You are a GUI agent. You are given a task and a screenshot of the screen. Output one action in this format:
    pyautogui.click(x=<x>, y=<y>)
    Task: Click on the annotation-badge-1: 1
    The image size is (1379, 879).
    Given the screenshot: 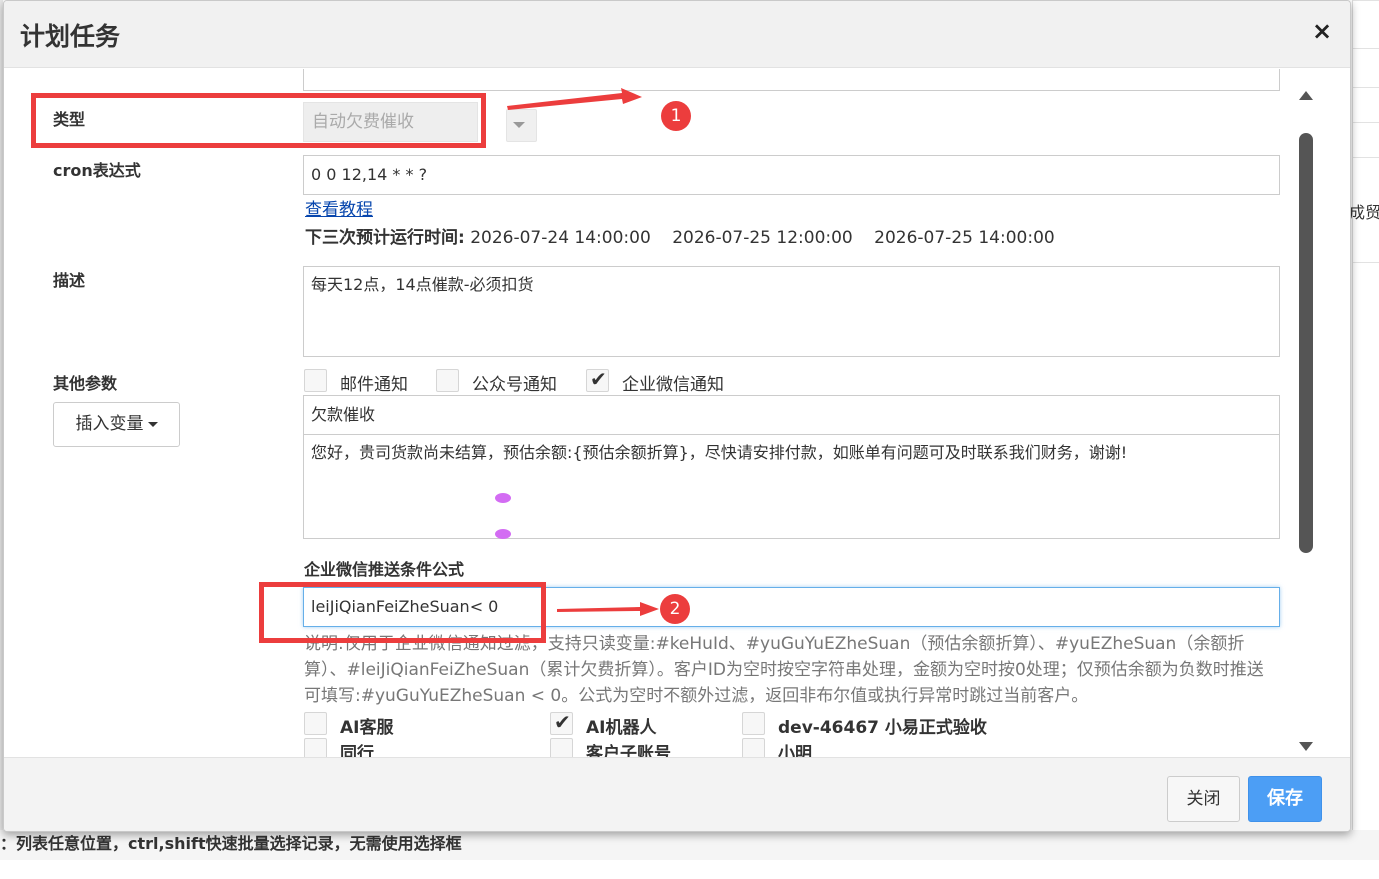 What is the action you would take?
    pyautogui.click(x=676, y=116)
    